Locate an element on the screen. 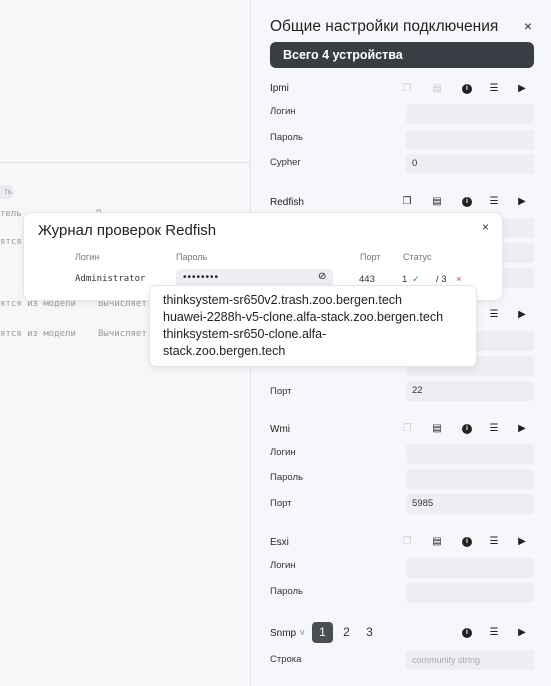 Image resolution: width=551 pixels, height=686 pixels. snmp-community-input: community string is located at coordinates (470, 660).